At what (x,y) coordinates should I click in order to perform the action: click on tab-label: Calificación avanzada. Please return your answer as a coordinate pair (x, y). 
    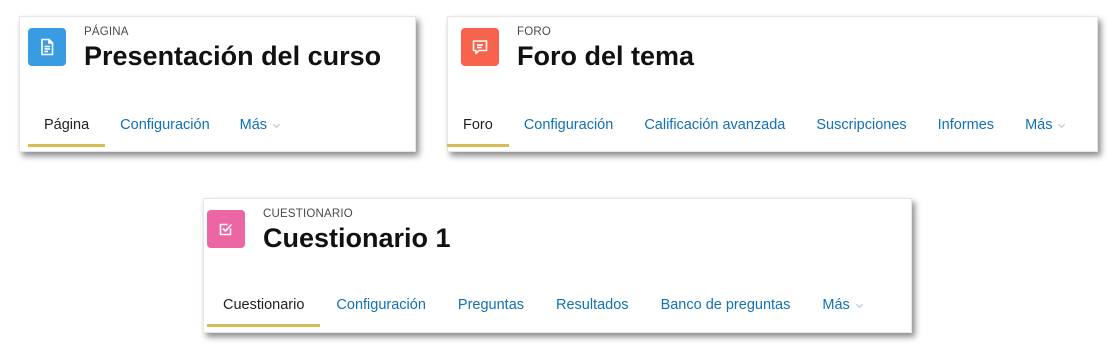
    Looking at the image, I should click on (715, 125).